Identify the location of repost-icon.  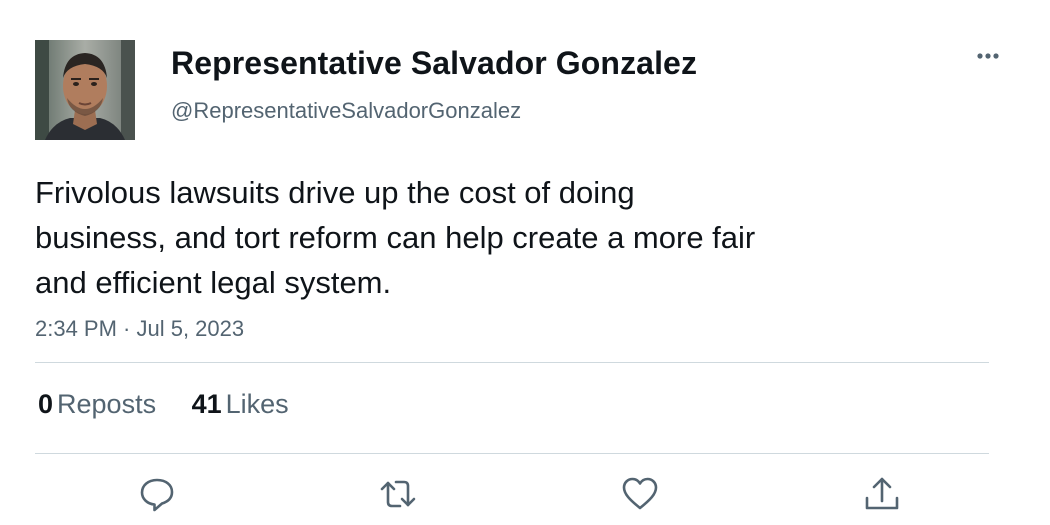
(398, 494).